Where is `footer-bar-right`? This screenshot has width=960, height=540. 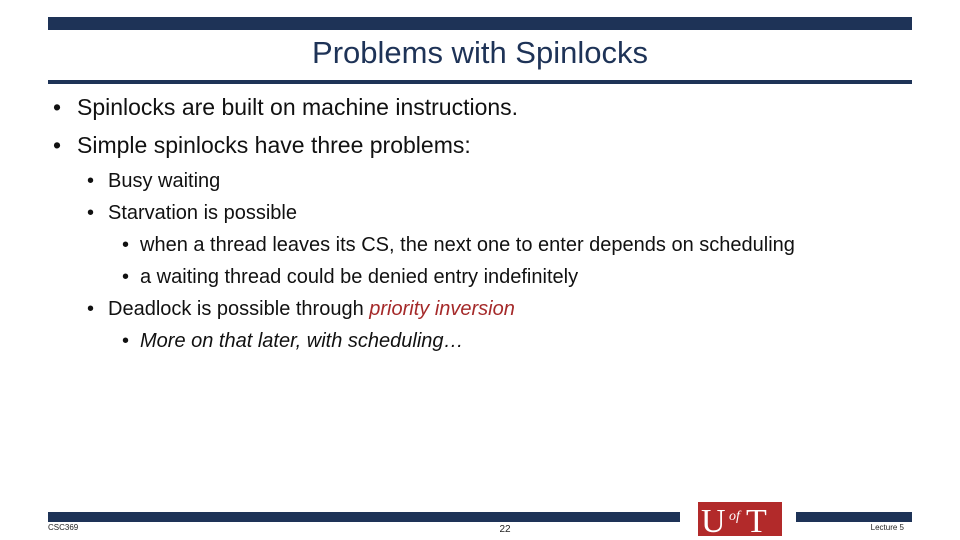 footer-bar-right is located at coordinates (854, 517).